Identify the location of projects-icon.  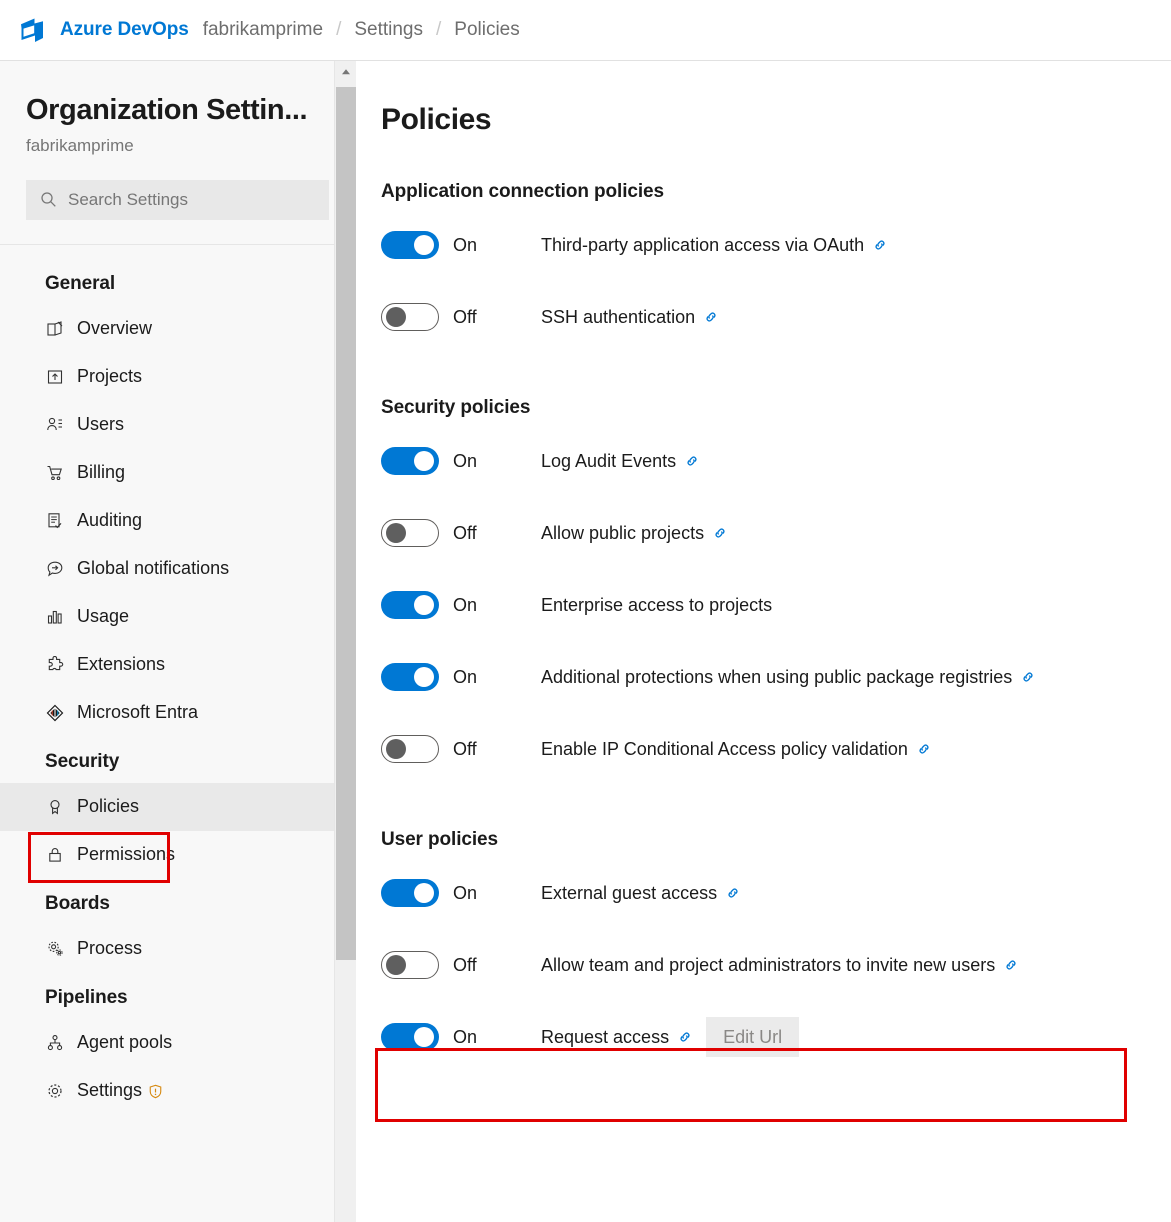
(54, 376).